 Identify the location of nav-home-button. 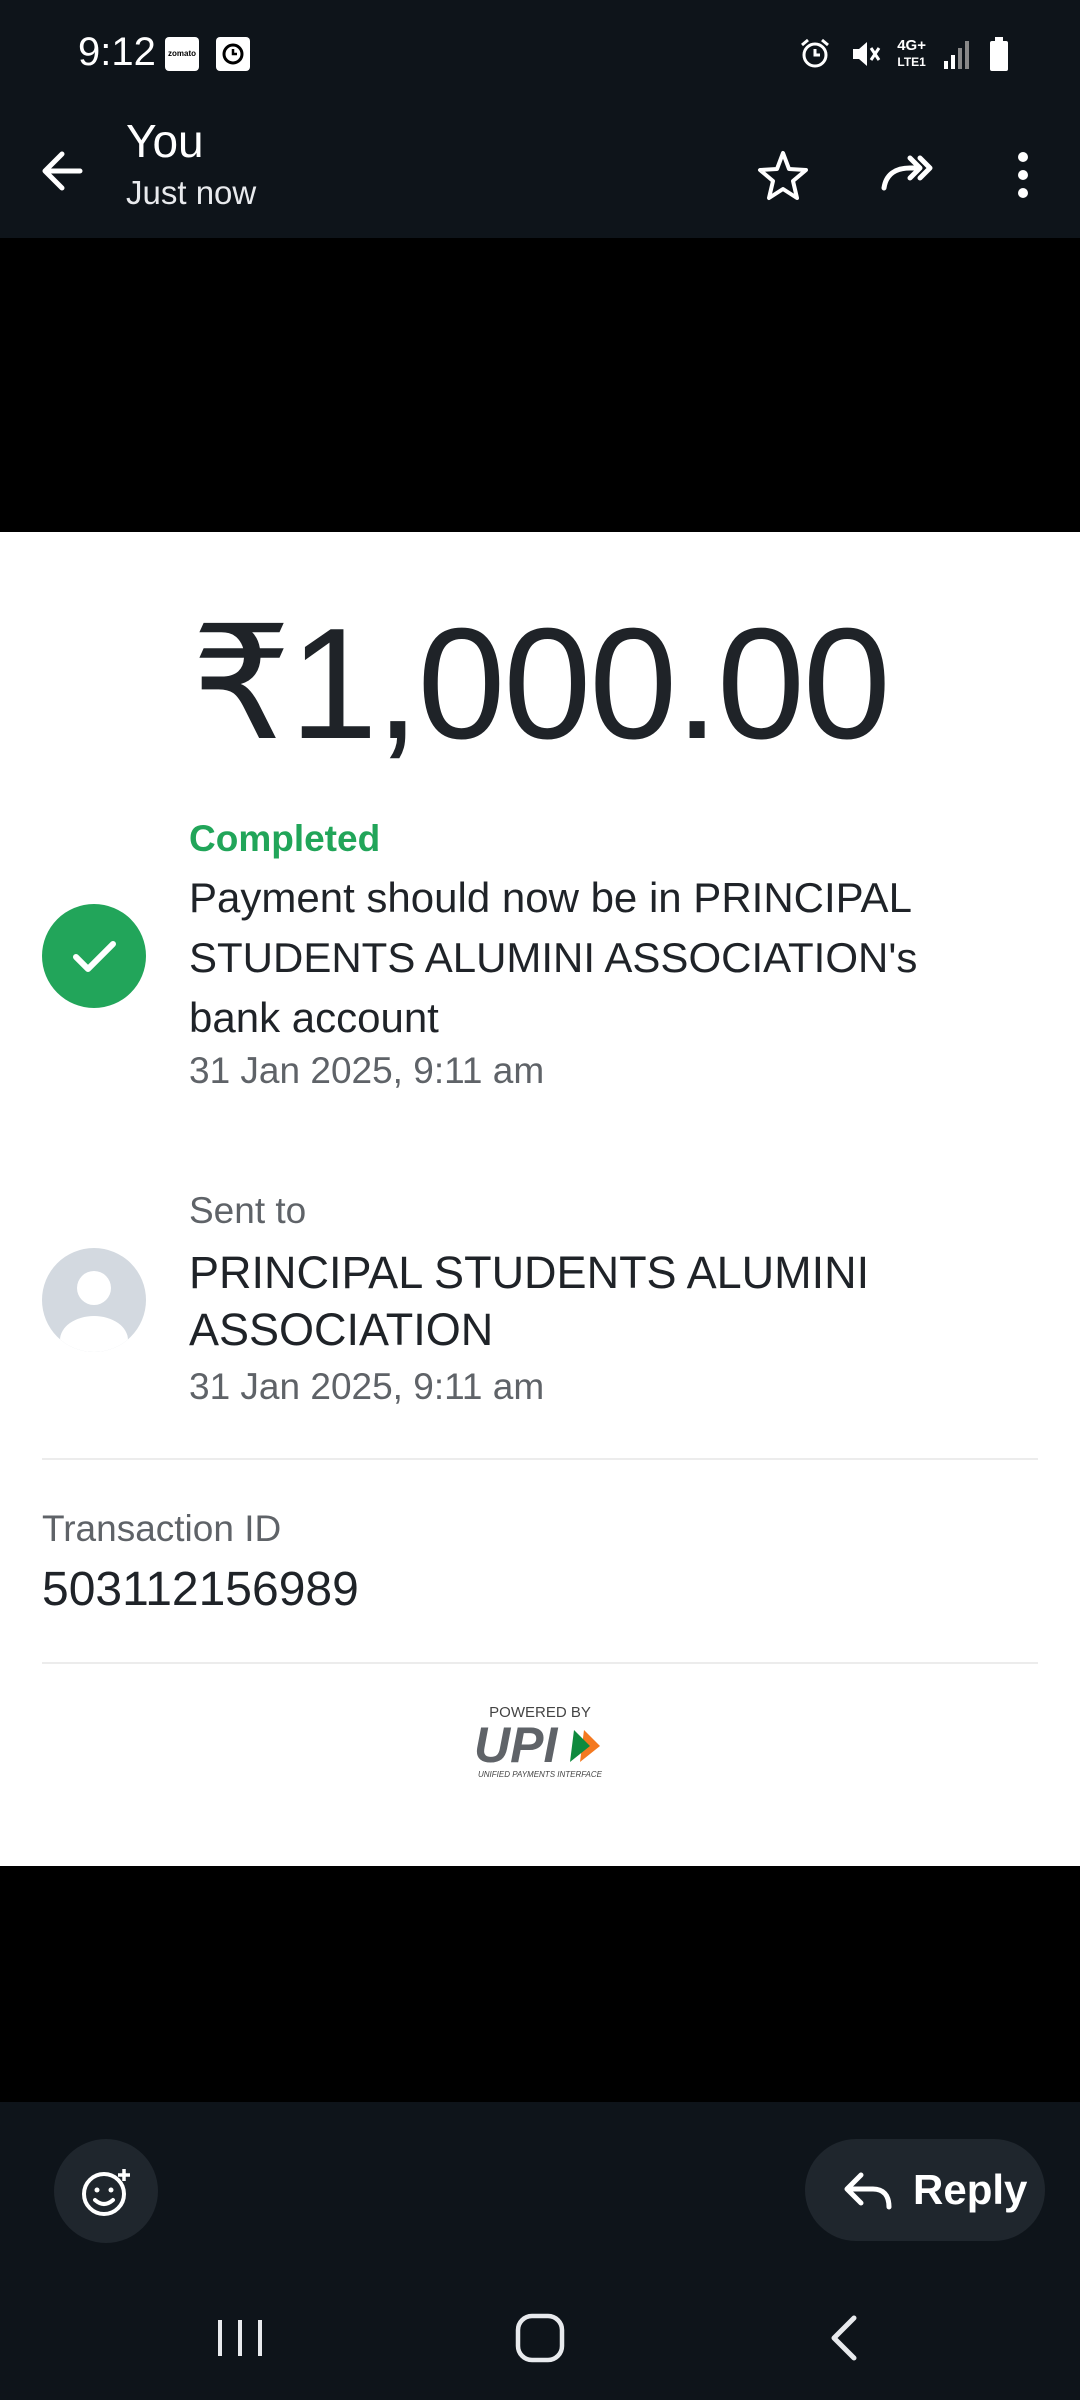
(540, 2338).